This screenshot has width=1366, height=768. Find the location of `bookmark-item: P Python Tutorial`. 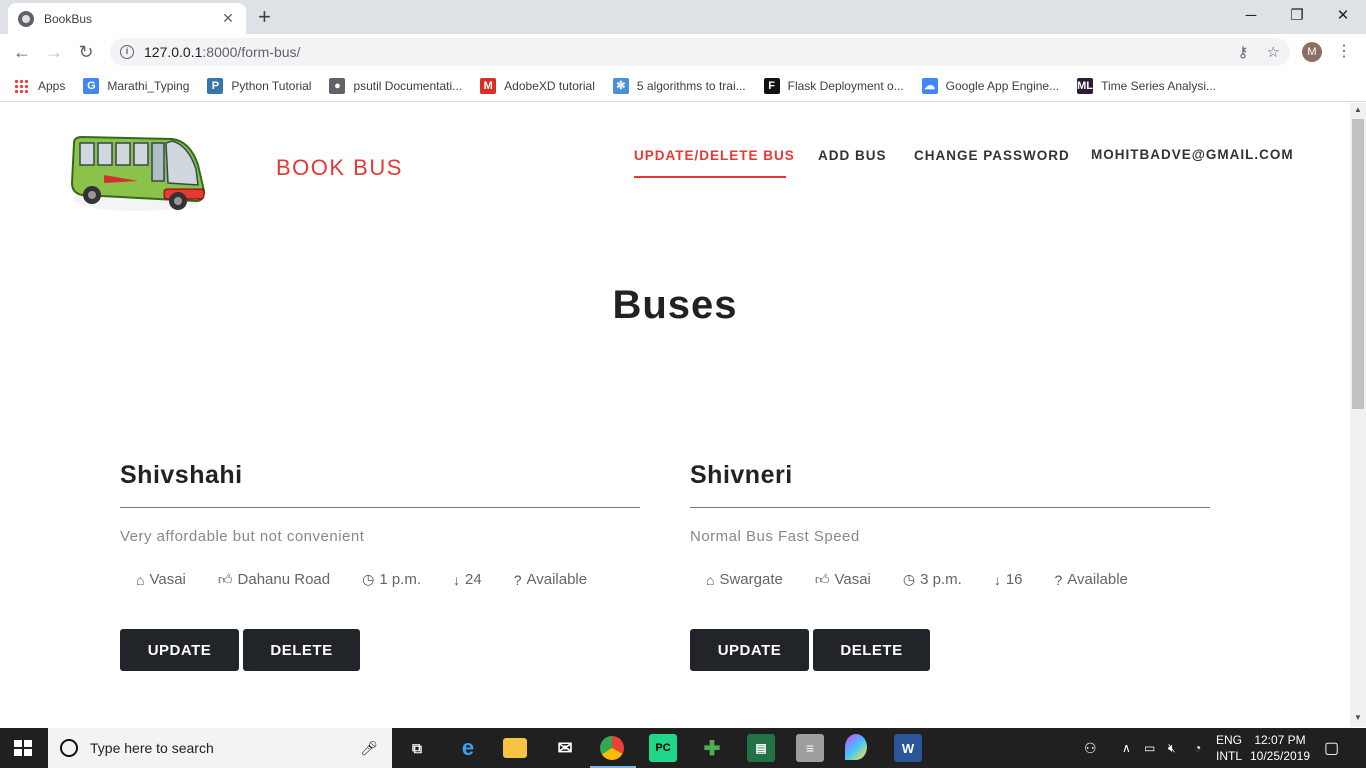

bookmark-item: P Python Tutorial is located at coordinates (259, 85).